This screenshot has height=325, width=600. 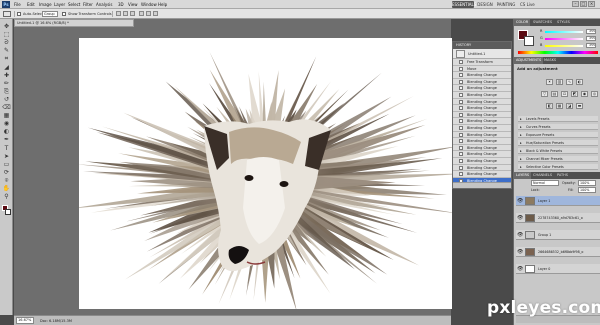 I want to click on history-item: Free Transform, so click(x=482, y=62).